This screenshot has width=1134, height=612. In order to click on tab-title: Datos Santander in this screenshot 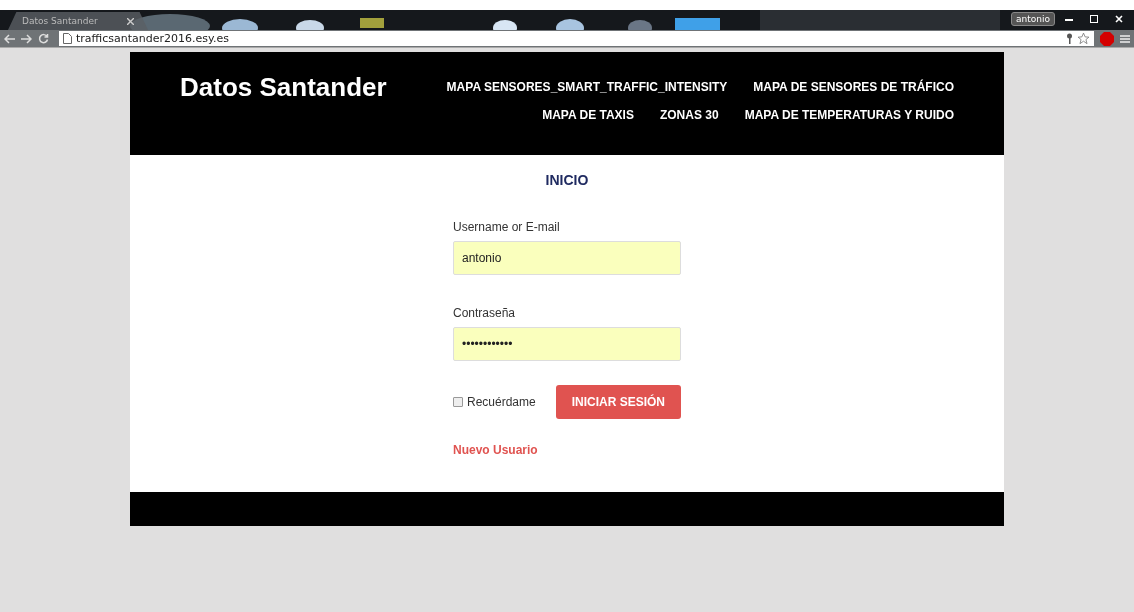, I will do `click(60, 21)`.